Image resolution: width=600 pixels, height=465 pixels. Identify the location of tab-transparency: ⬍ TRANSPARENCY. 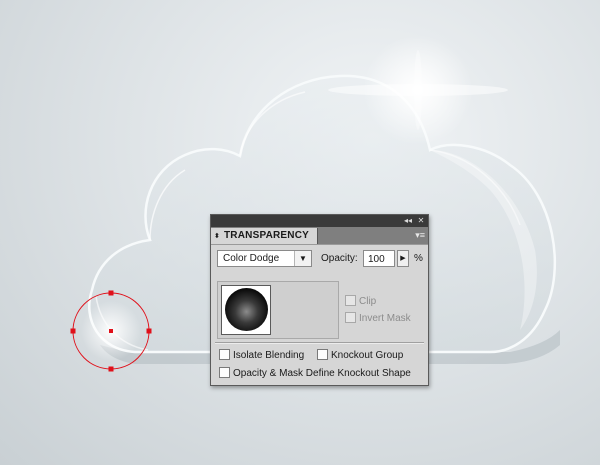
(264, 236).